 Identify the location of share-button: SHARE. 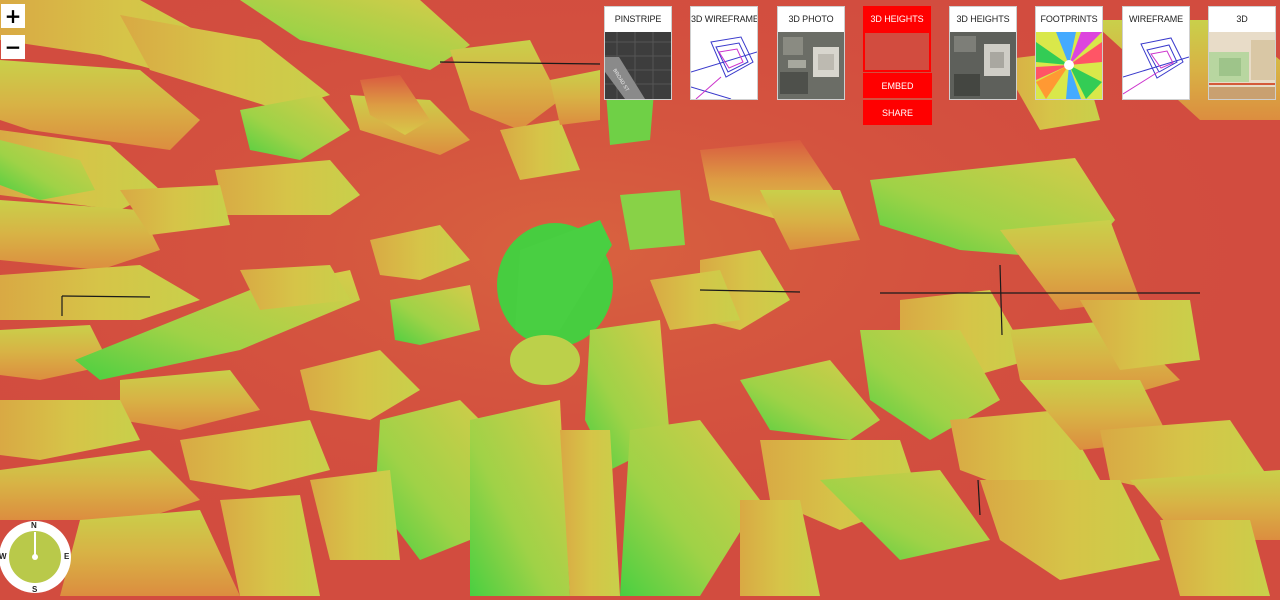
(897, 112).